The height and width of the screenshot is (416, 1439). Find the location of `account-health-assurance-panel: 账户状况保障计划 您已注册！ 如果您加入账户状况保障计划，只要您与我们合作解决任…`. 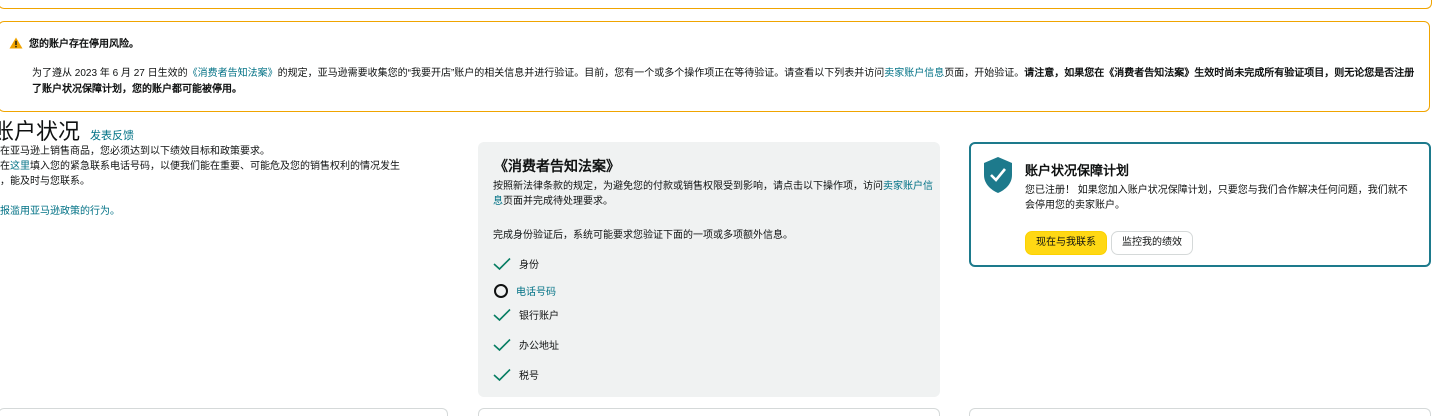

account-health-assurance-panel: 账户状况保障计划 您已注册！ 如果您加入账户状况保障计划，只要您与我们合作解决任… is located at coordinates (1200, 204).